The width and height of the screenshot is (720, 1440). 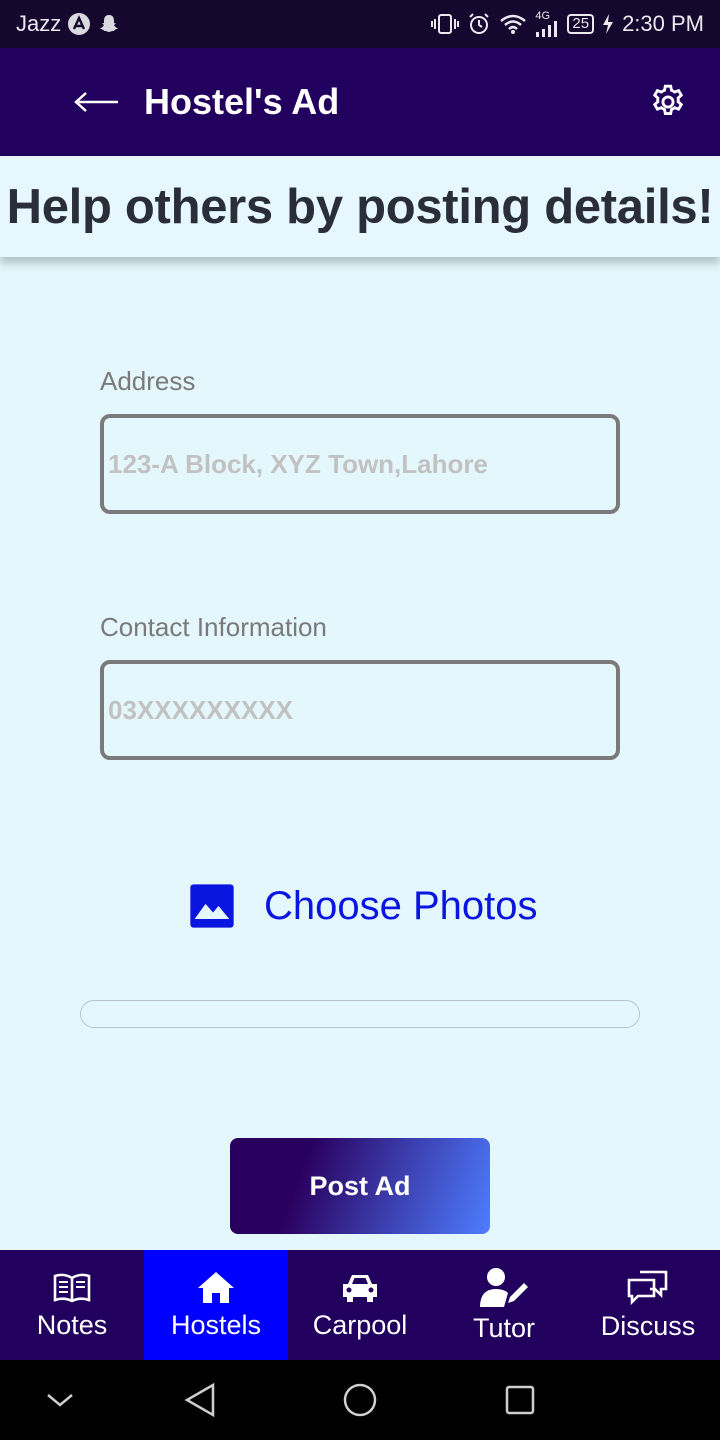 I want to click on vibrate-icon, so click(x=445, y=24).